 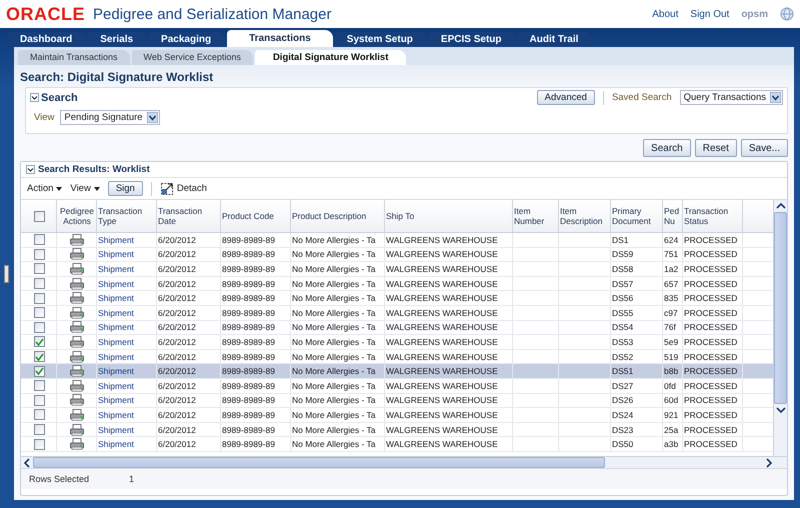 What do you see at coordinates (731, 97) in the screenshot?
I see `saved-search-dropdown: Query Transactions` at bounding box center [731, 97].